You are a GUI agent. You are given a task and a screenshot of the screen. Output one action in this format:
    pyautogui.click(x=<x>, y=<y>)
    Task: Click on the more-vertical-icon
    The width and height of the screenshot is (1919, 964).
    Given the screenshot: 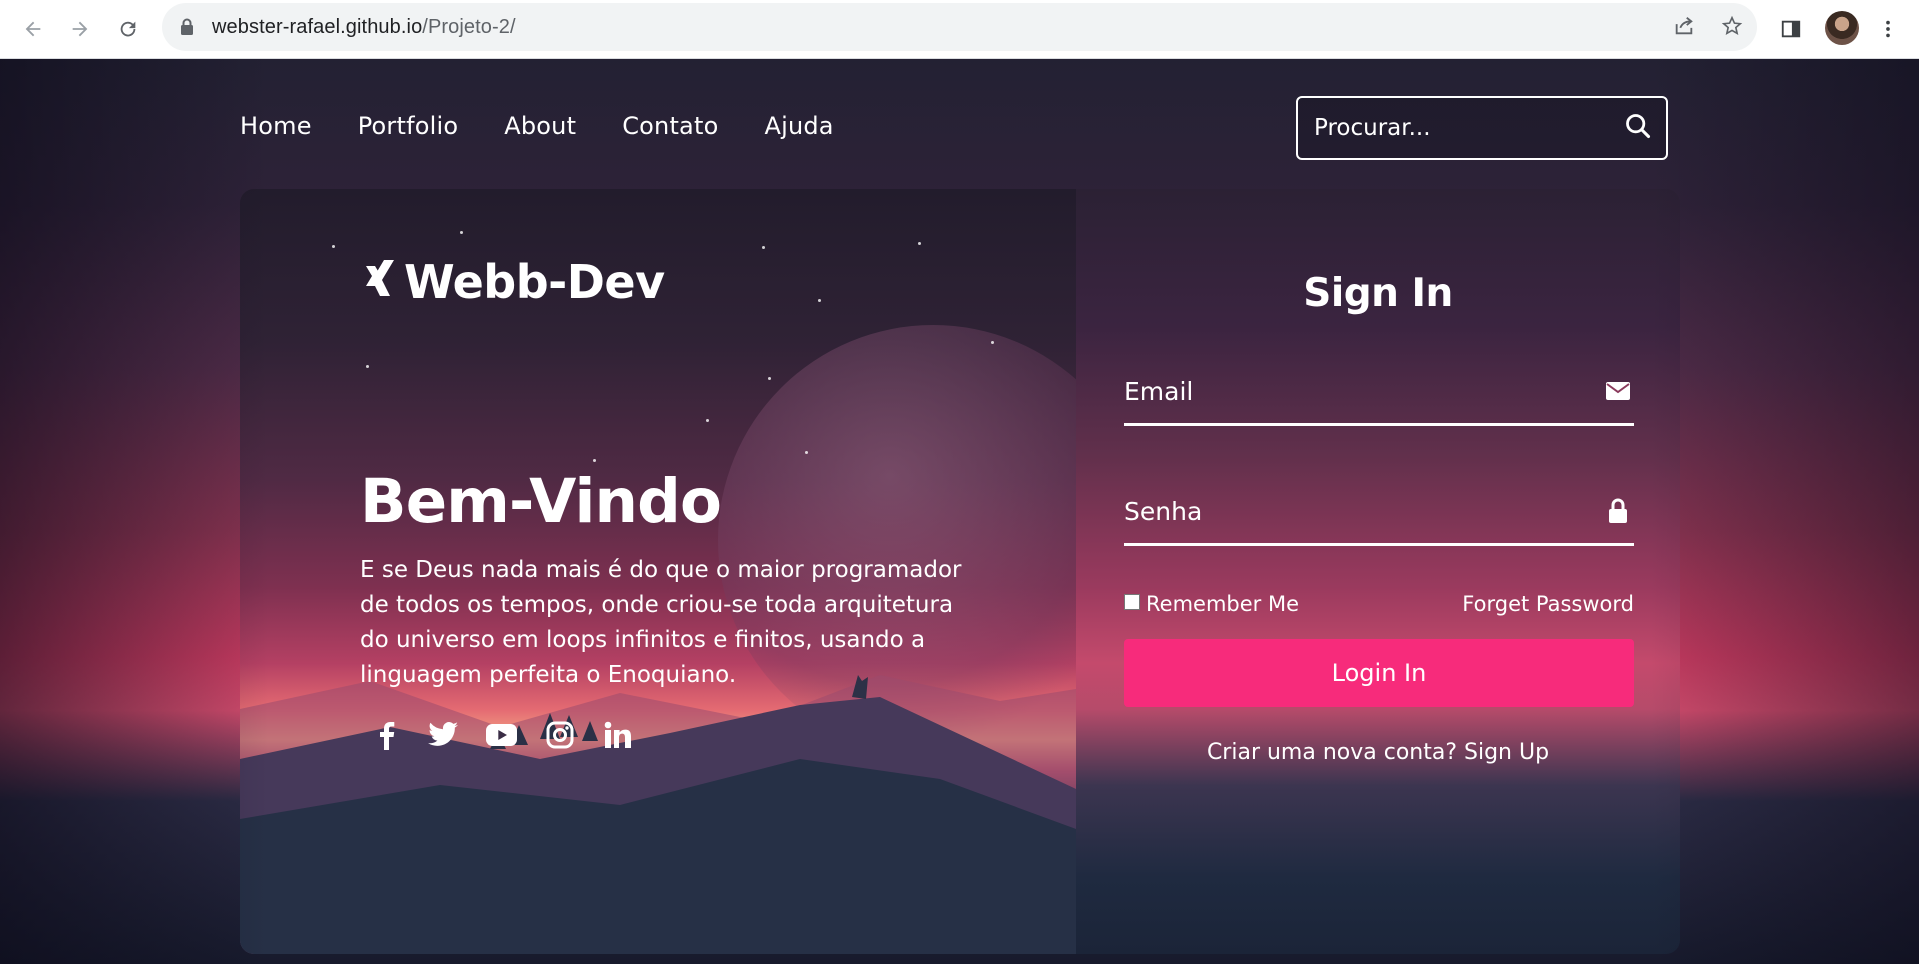 What is the action you would take?
    pyautogui.click(x=1888, y=29)
    